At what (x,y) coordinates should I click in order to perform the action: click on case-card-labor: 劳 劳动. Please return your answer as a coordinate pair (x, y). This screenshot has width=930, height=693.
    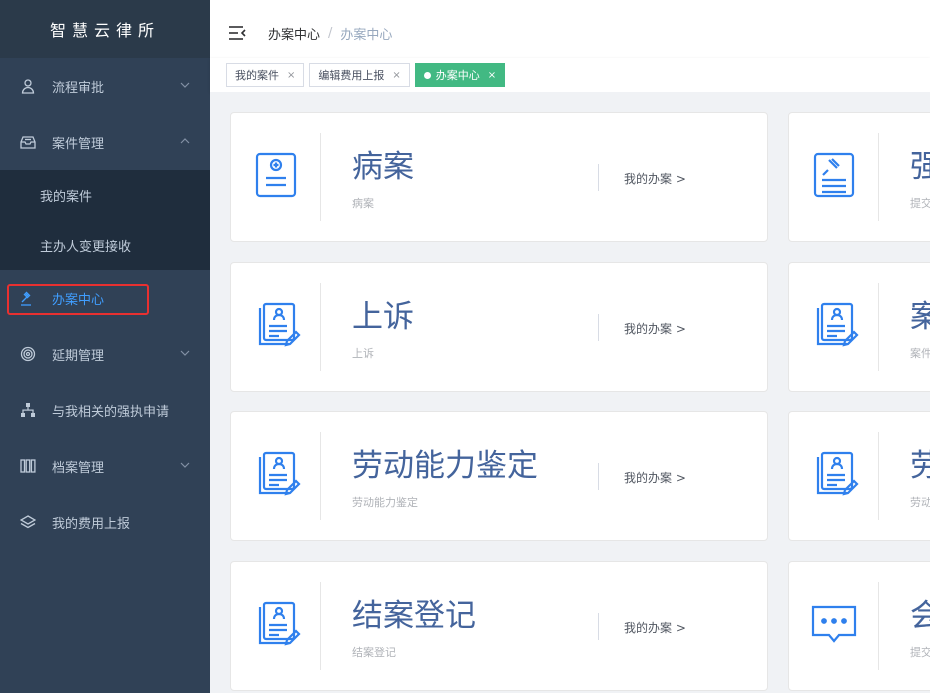
    Looking at the image, I should click on (859, 476).